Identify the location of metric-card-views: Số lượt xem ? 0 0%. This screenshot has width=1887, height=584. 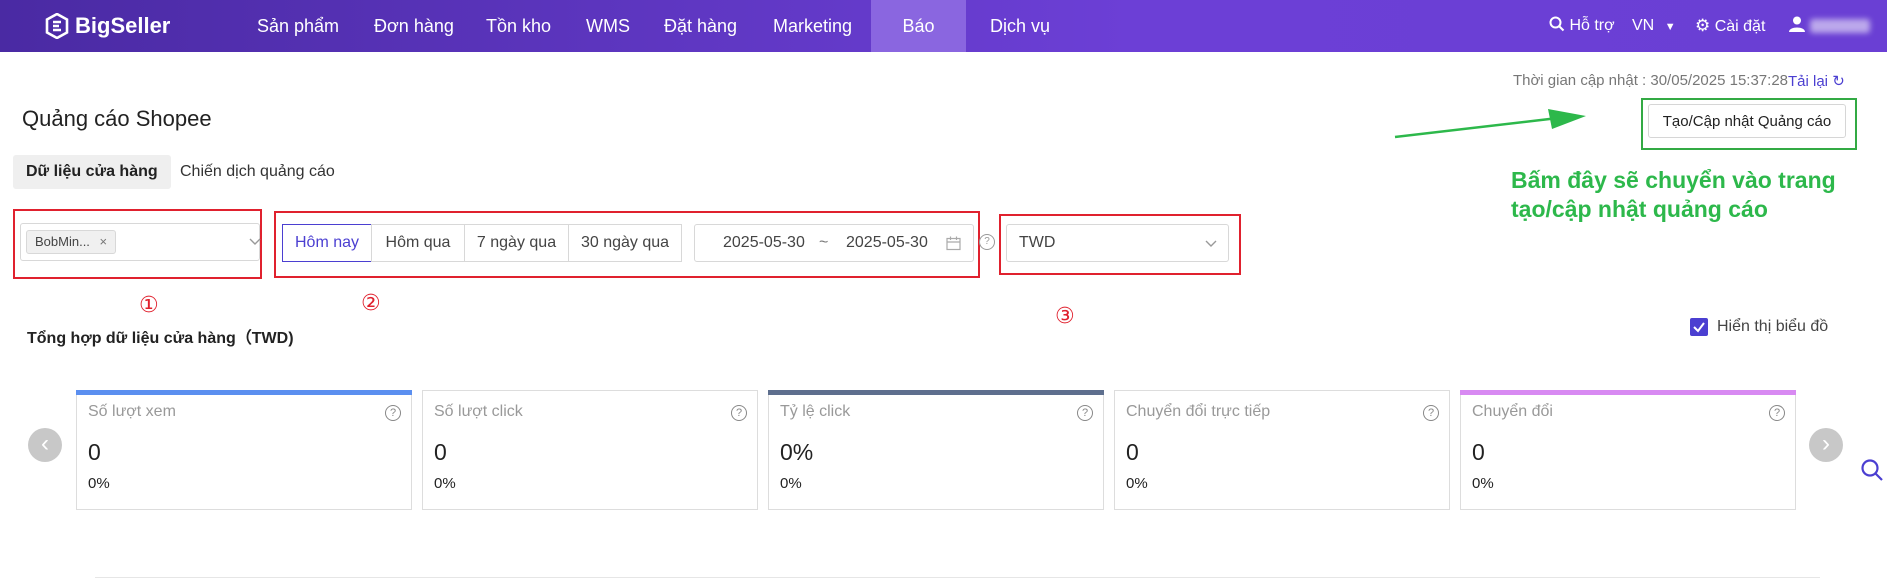
(244, 450).